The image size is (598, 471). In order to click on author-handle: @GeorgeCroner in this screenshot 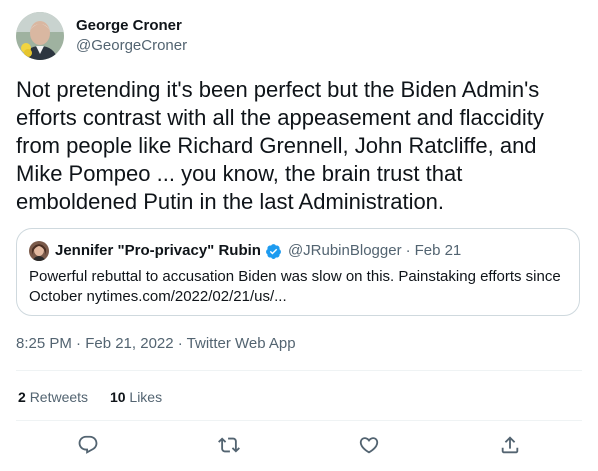, I will do `click(131, 45)`.